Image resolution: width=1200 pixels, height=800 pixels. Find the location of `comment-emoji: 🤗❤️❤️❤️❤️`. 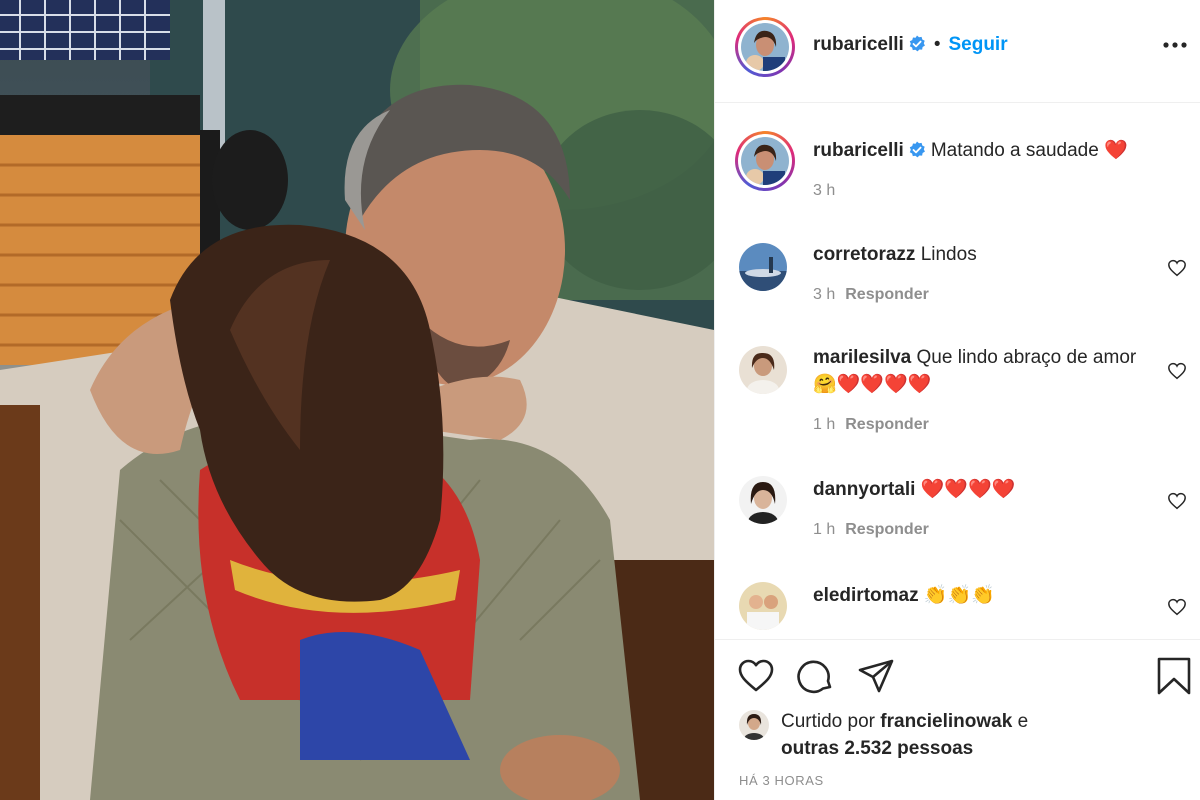

comment-emoji: 🤗❤️❤️❤️❤️ is located at coordinates (872, 384).